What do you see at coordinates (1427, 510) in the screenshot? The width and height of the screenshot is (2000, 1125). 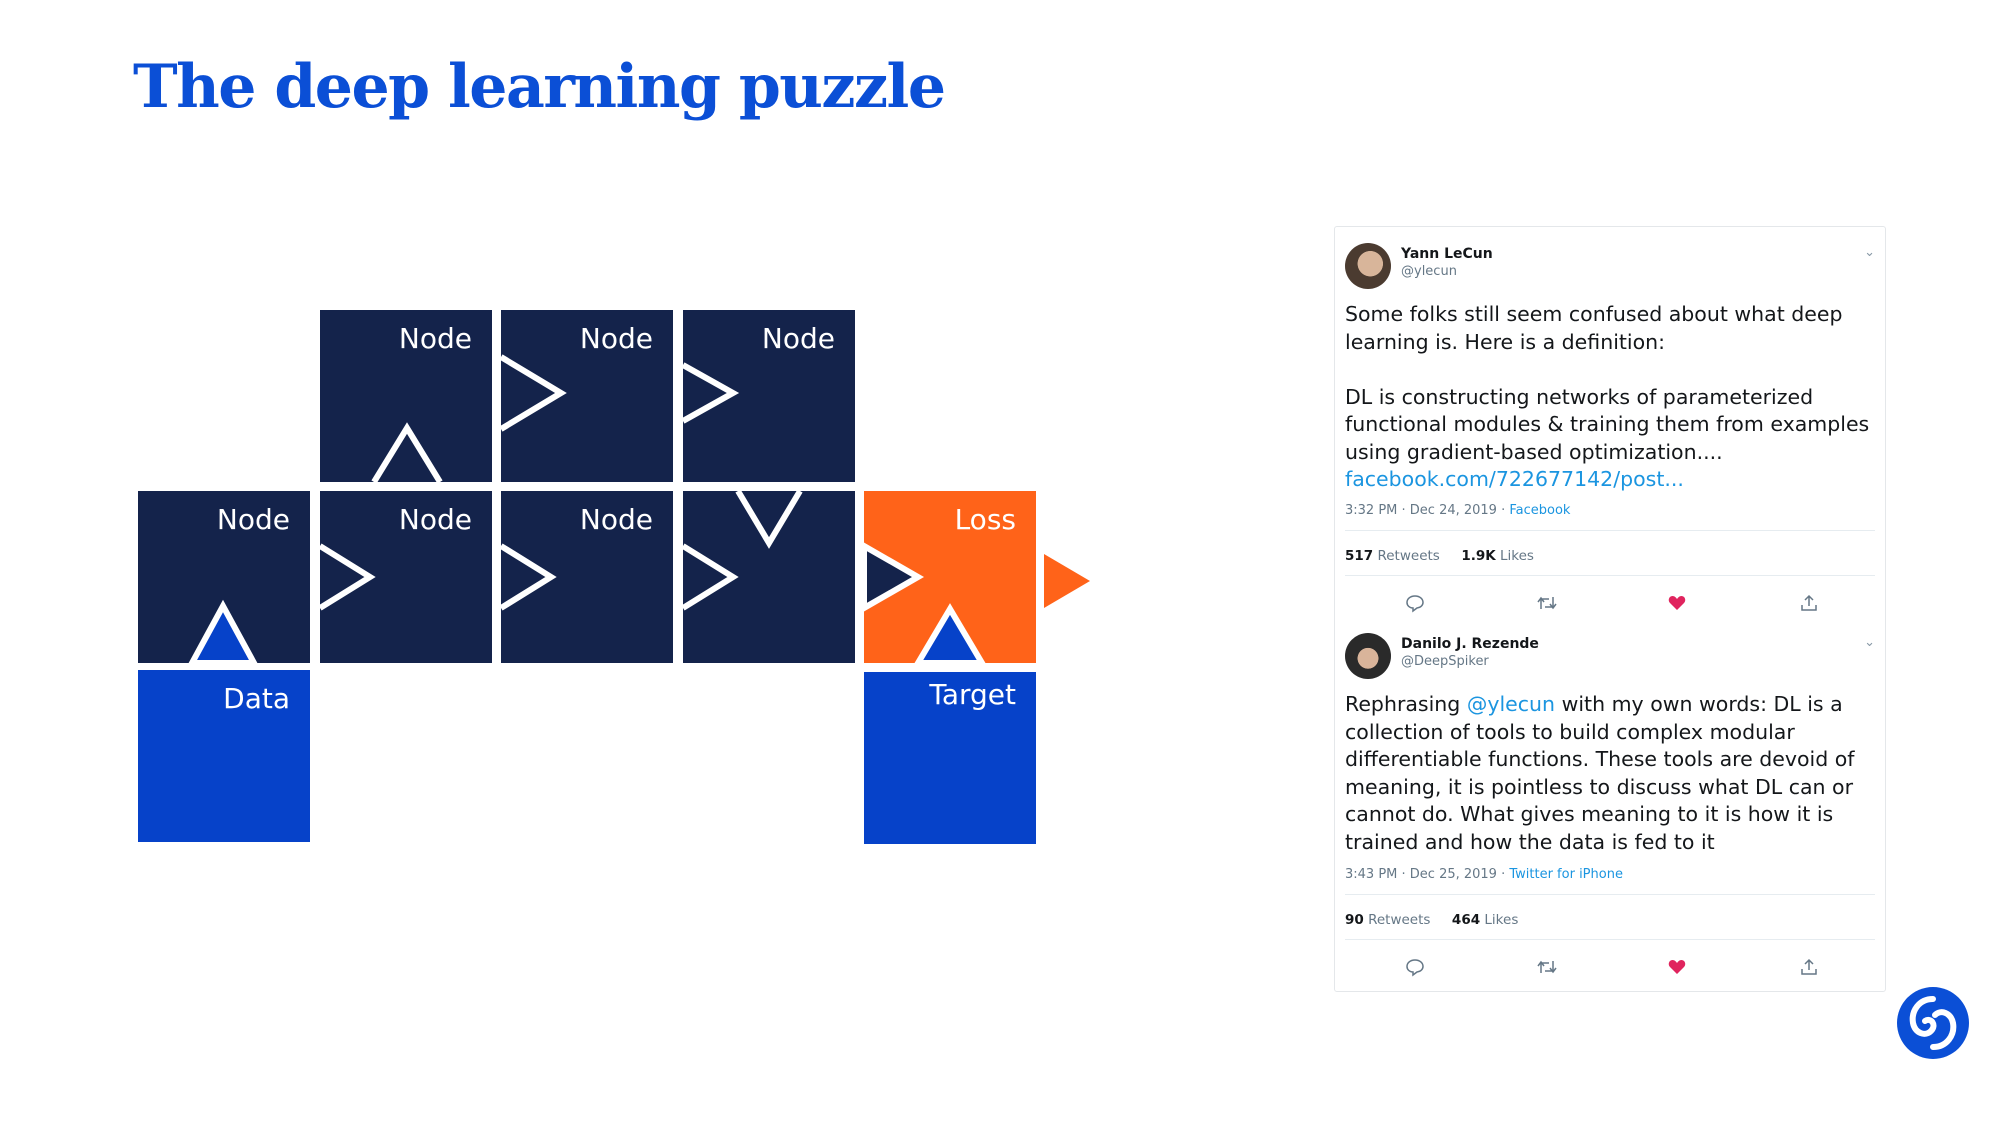 I see `tweet-time: 3:32 PM · Dec 24, 2019 ·` at bounding box center [1427, 510].